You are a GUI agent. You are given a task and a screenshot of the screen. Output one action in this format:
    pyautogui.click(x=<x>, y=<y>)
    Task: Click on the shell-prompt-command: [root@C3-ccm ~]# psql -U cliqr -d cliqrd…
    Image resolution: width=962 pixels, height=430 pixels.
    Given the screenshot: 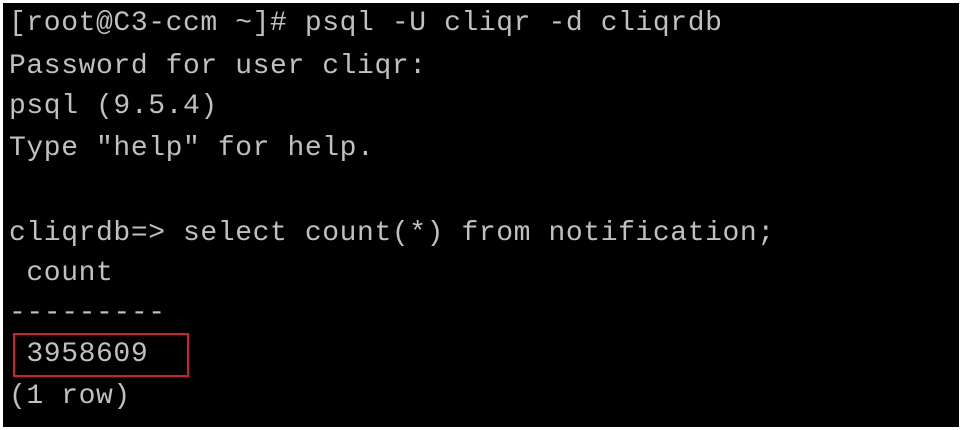 What is the action you would take?
    pyautogui.click(x=366, y=23)
    